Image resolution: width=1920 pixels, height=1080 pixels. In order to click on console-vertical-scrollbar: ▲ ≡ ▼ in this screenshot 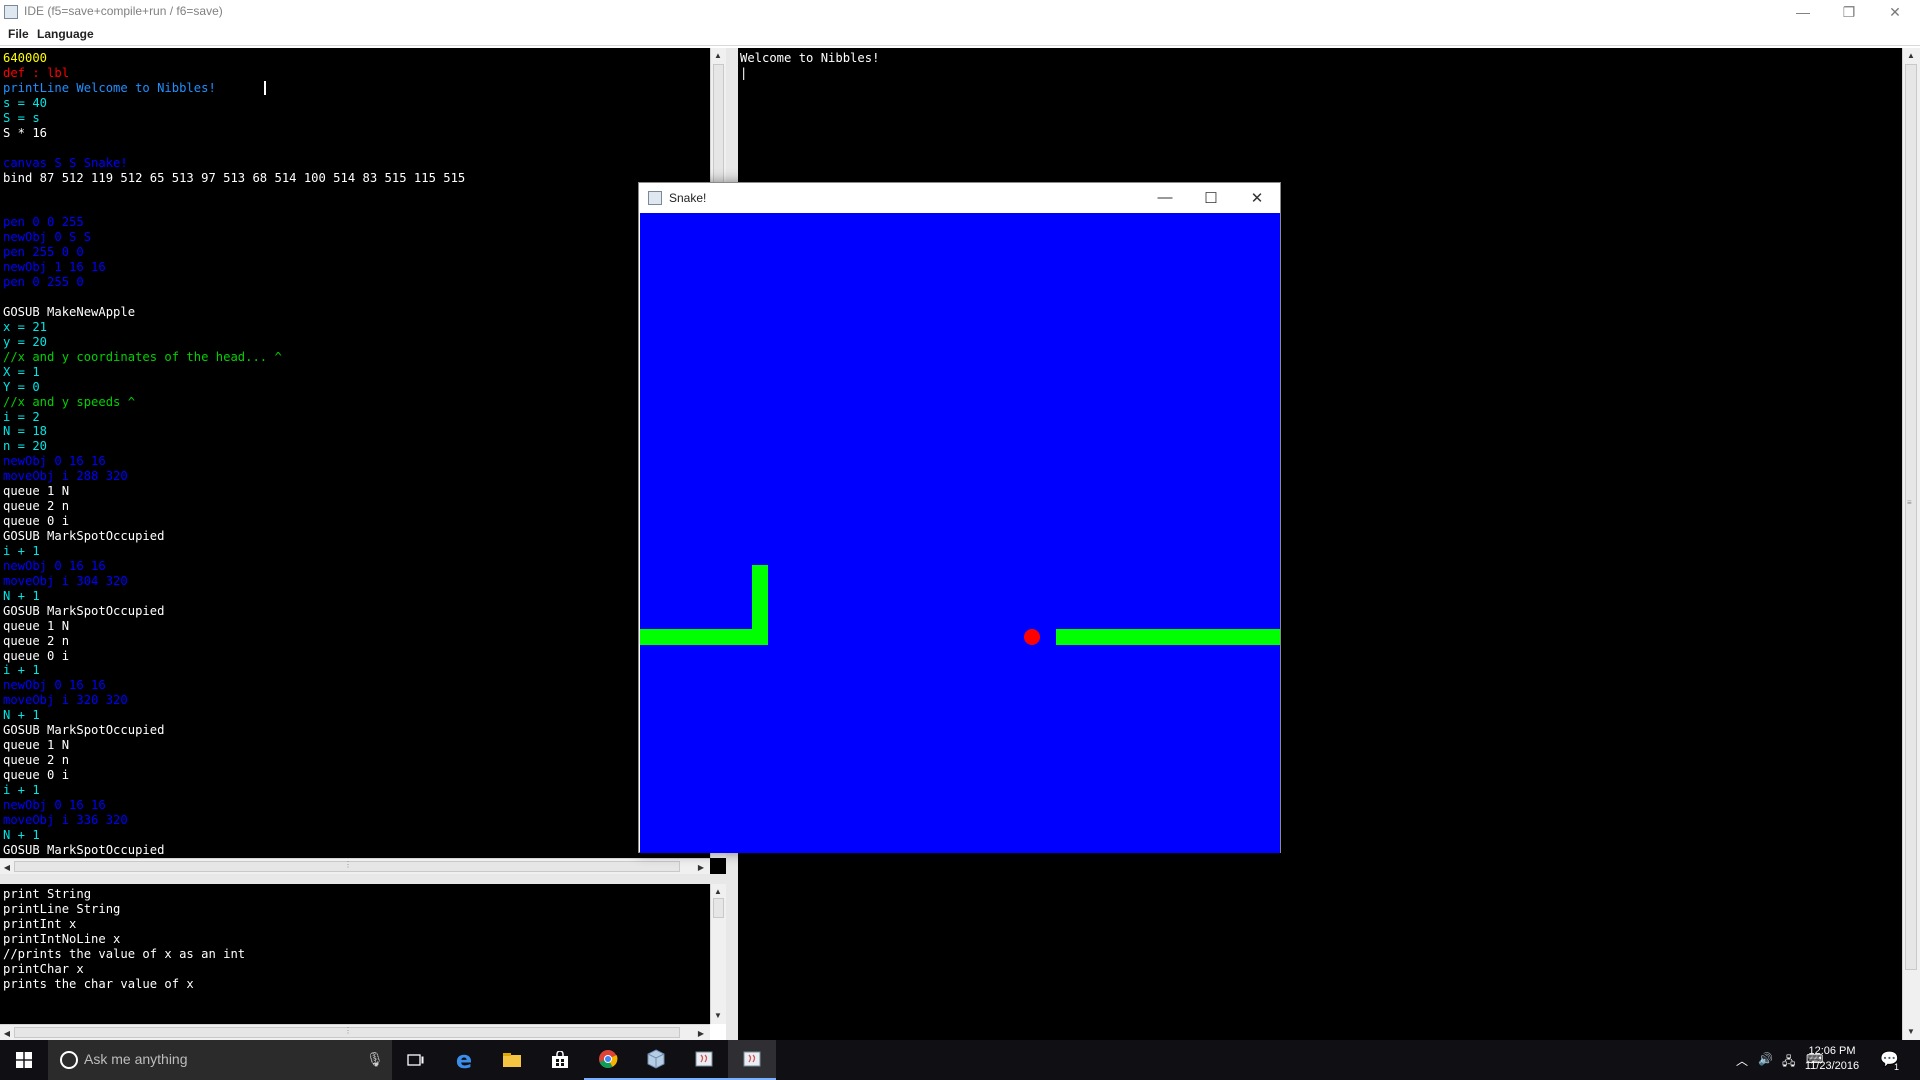, I will do `click(1911, 544)`.